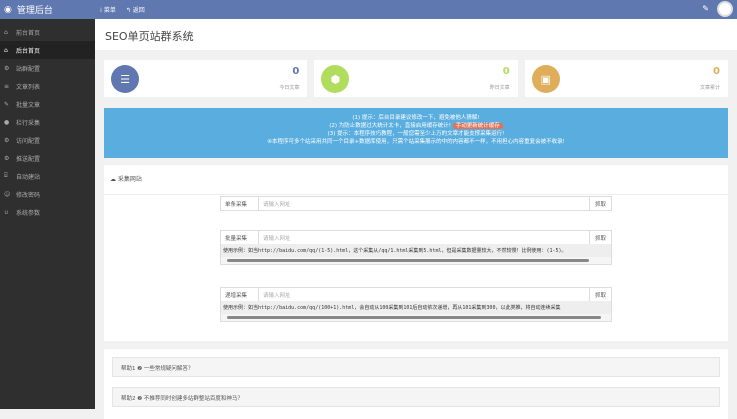 This screenshot has height=419, width=737. Describe the element at coordinates (725, 9) in the screenshot. I see `avatar` at that location.